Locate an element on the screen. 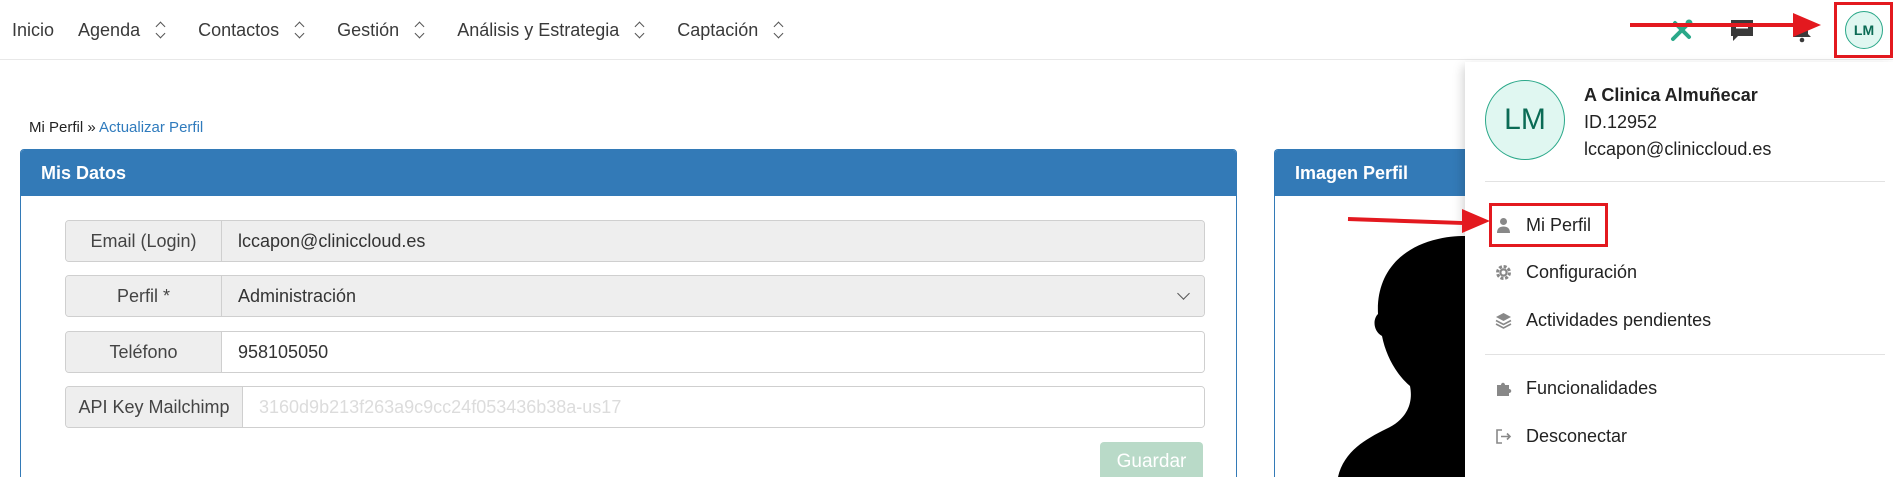  gear-icon is located at coordinates (1503, 272).